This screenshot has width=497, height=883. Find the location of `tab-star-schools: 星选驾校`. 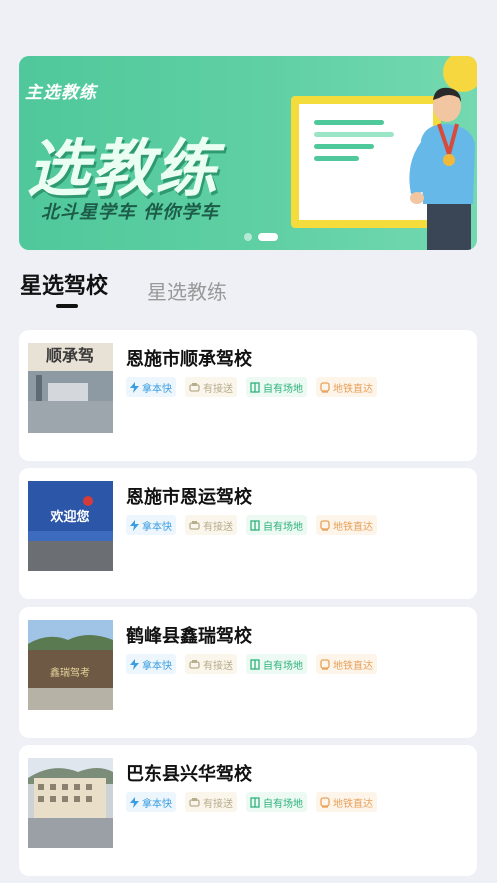

tab-star-schools: 星选驾校 is located at coordinates (64, 284).